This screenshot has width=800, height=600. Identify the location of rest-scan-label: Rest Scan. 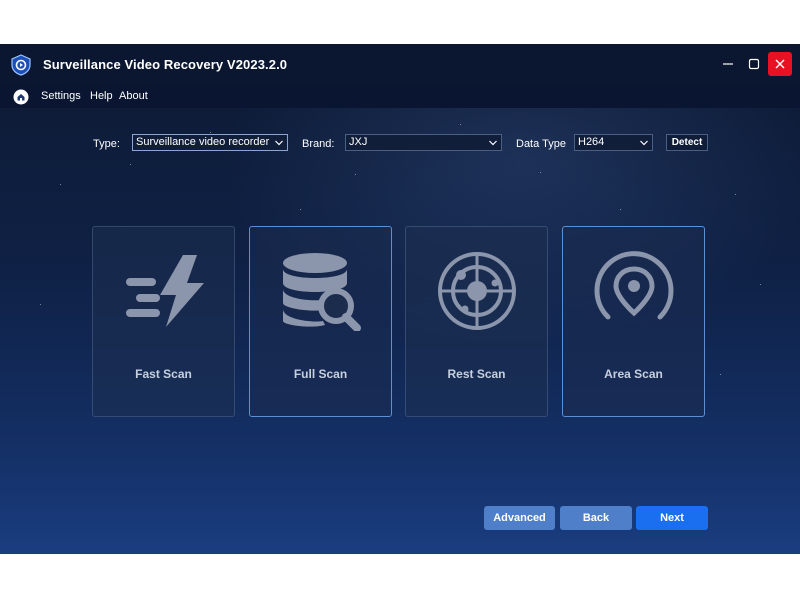
(476, 374).